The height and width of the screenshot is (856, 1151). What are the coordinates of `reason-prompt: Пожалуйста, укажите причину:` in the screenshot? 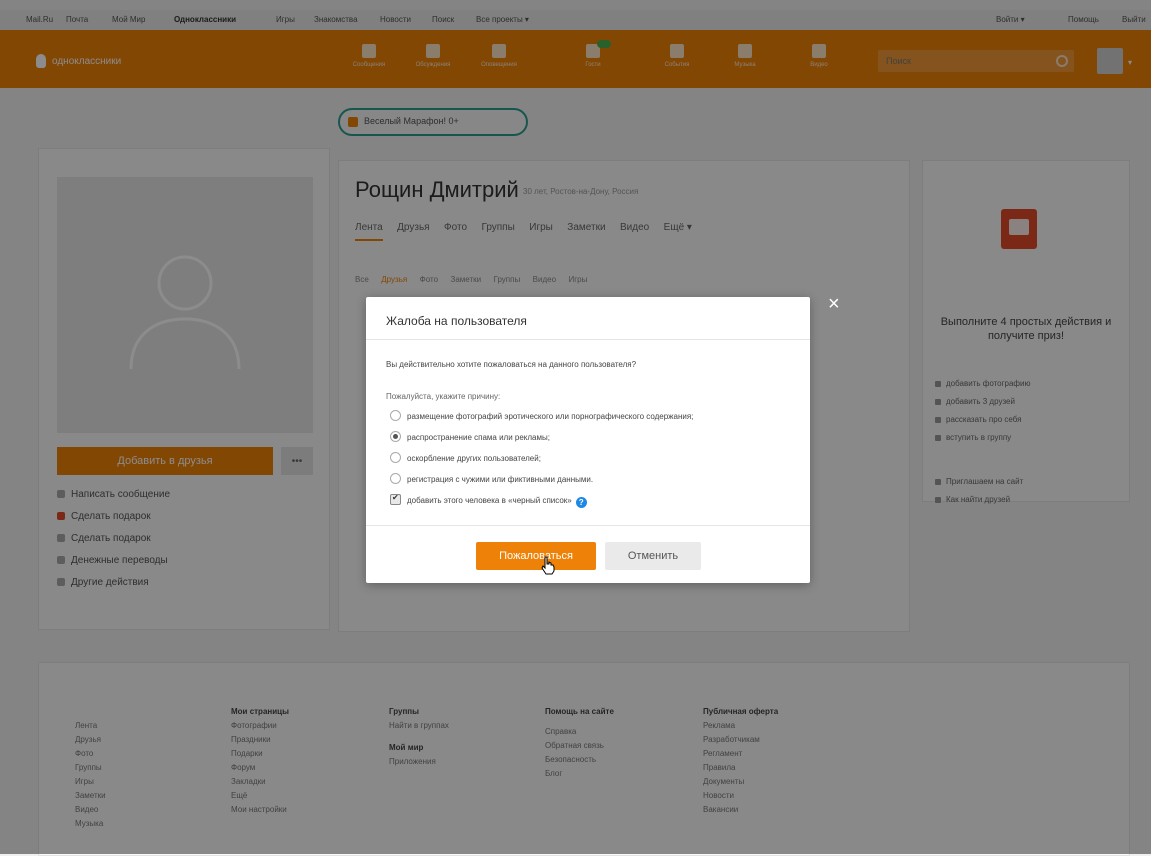 It's located at (443, 396).